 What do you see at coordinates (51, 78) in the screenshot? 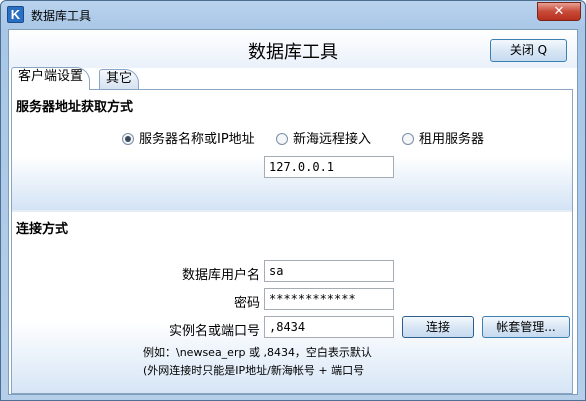
I see `tab-client-settings: 客户端设置` at bounding box center [51, 78].